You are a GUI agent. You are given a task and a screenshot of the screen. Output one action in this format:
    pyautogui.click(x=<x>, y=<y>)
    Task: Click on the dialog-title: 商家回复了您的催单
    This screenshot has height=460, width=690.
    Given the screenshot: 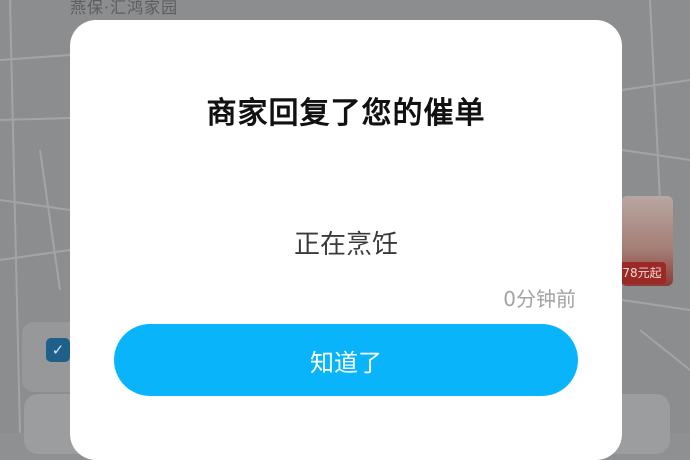 What is the action you would take?
    pyautogui.click(x=346, y=113)
    